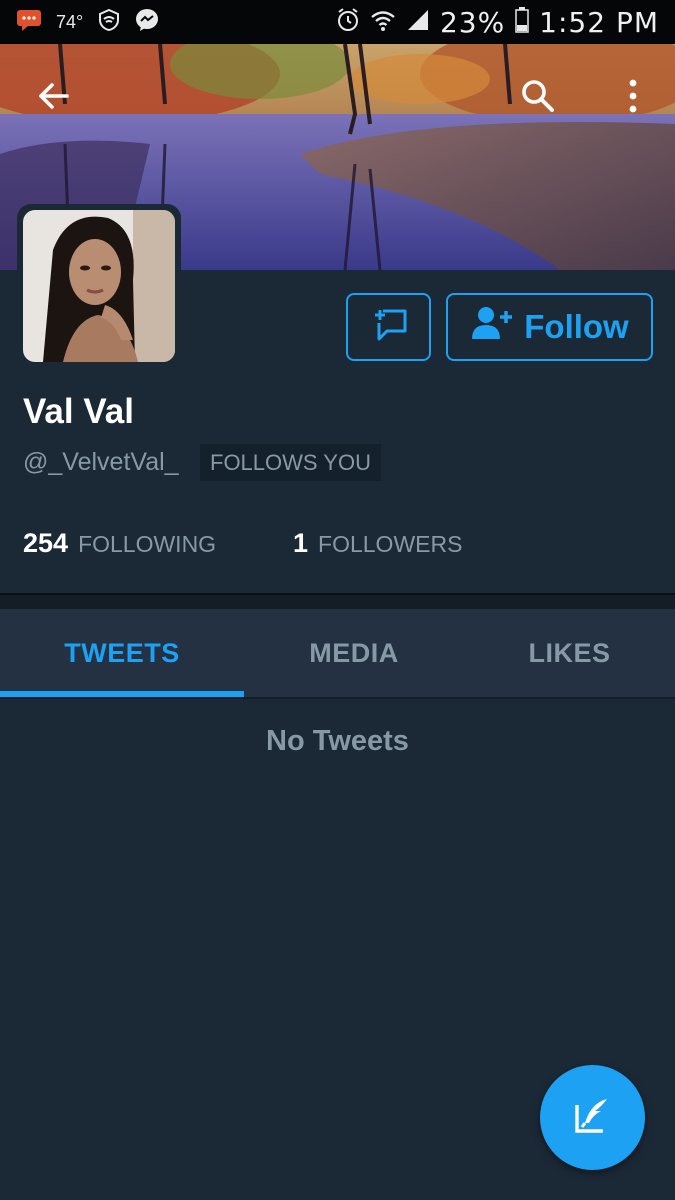  What do you see at coordinates (522, 22) in the screenshot?
I see `battery-icon` at bounding box center [522, 22].